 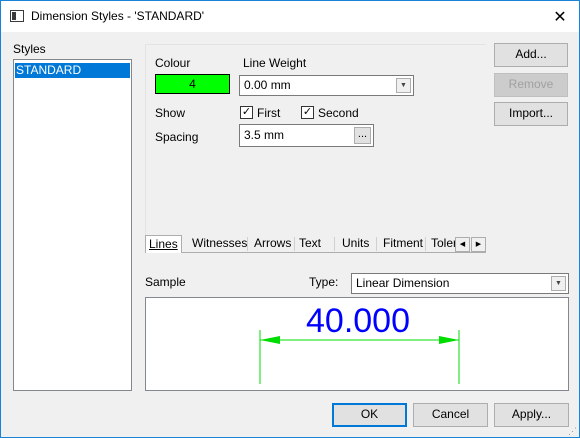 What do you see at coordinates (449, 340) in the screenshot?
I see `arrowhead-right-icon` at bounding box center [449, 340].